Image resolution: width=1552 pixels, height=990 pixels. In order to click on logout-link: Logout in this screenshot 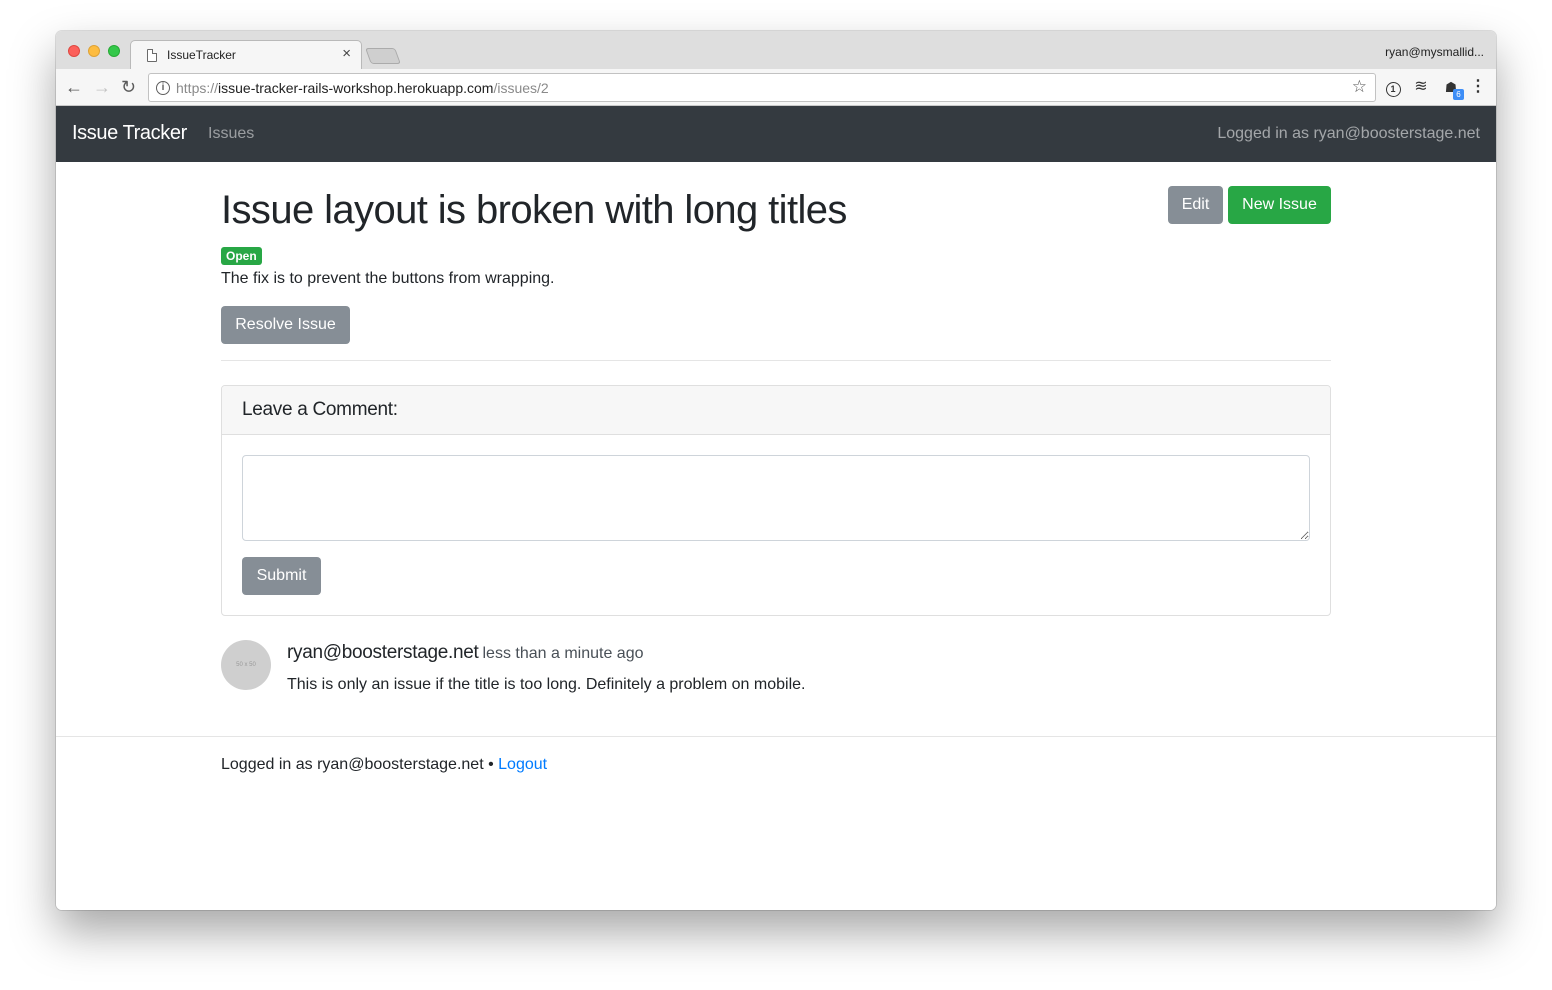, I will do `click(522, 764)`.